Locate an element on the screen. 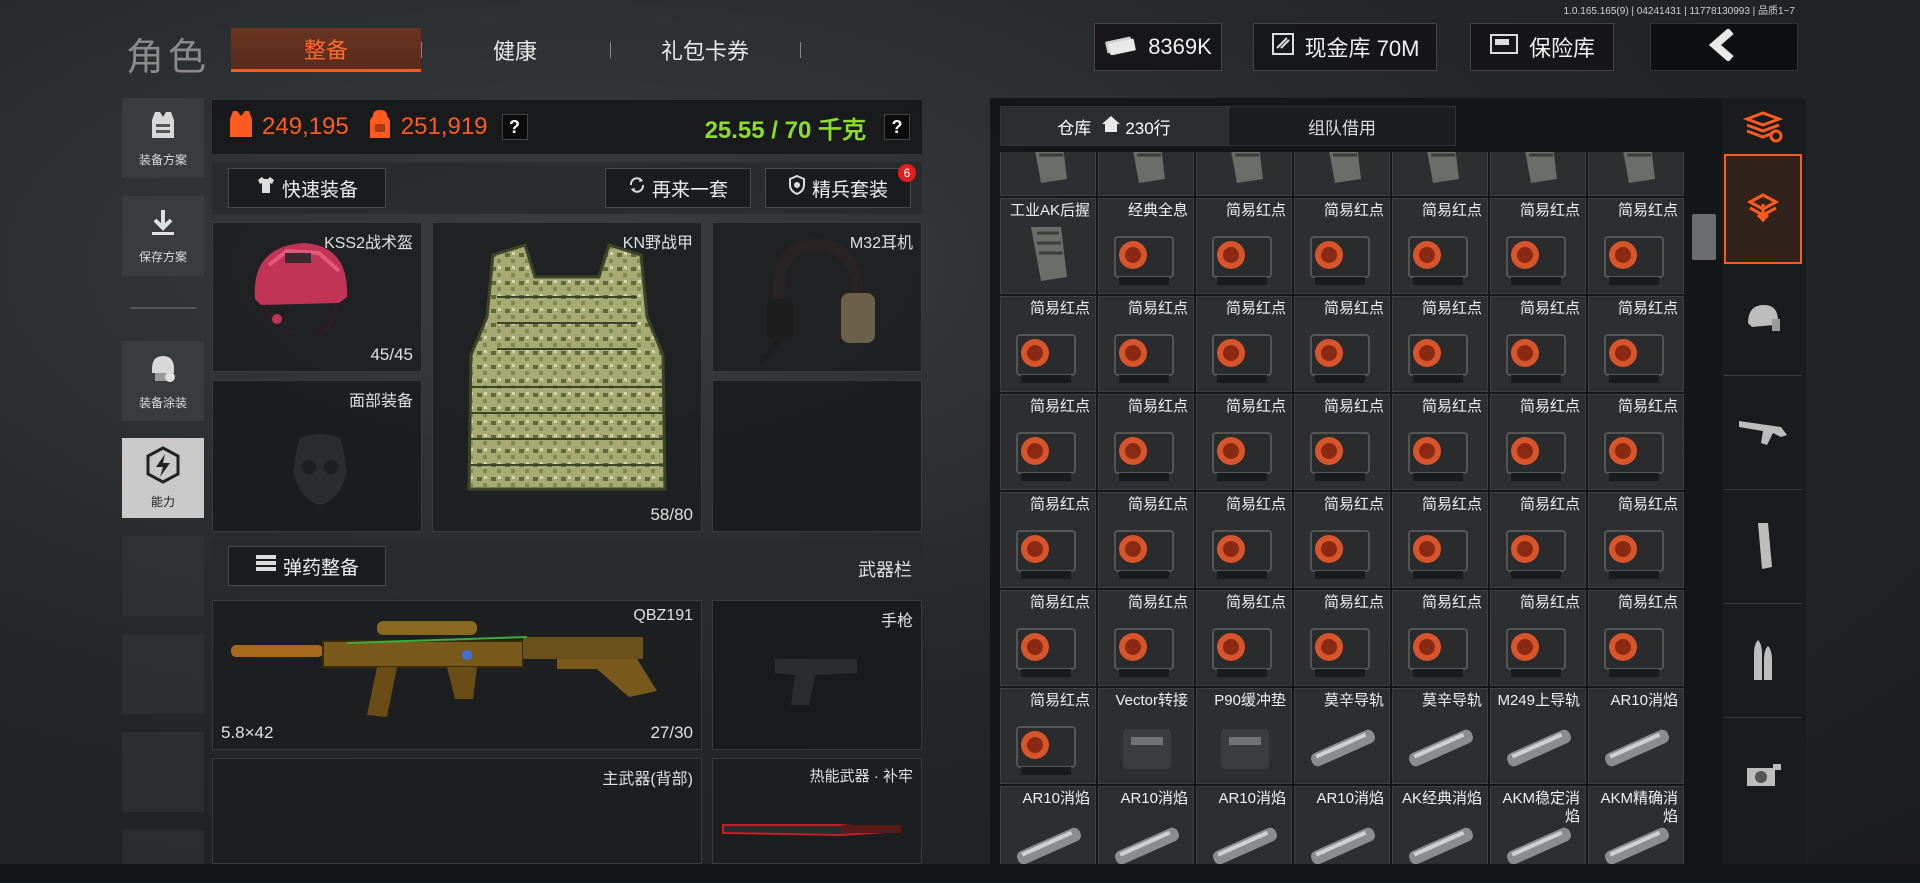  cash-vault-button: 现金库 70M is located at coordinates (1345, 47).